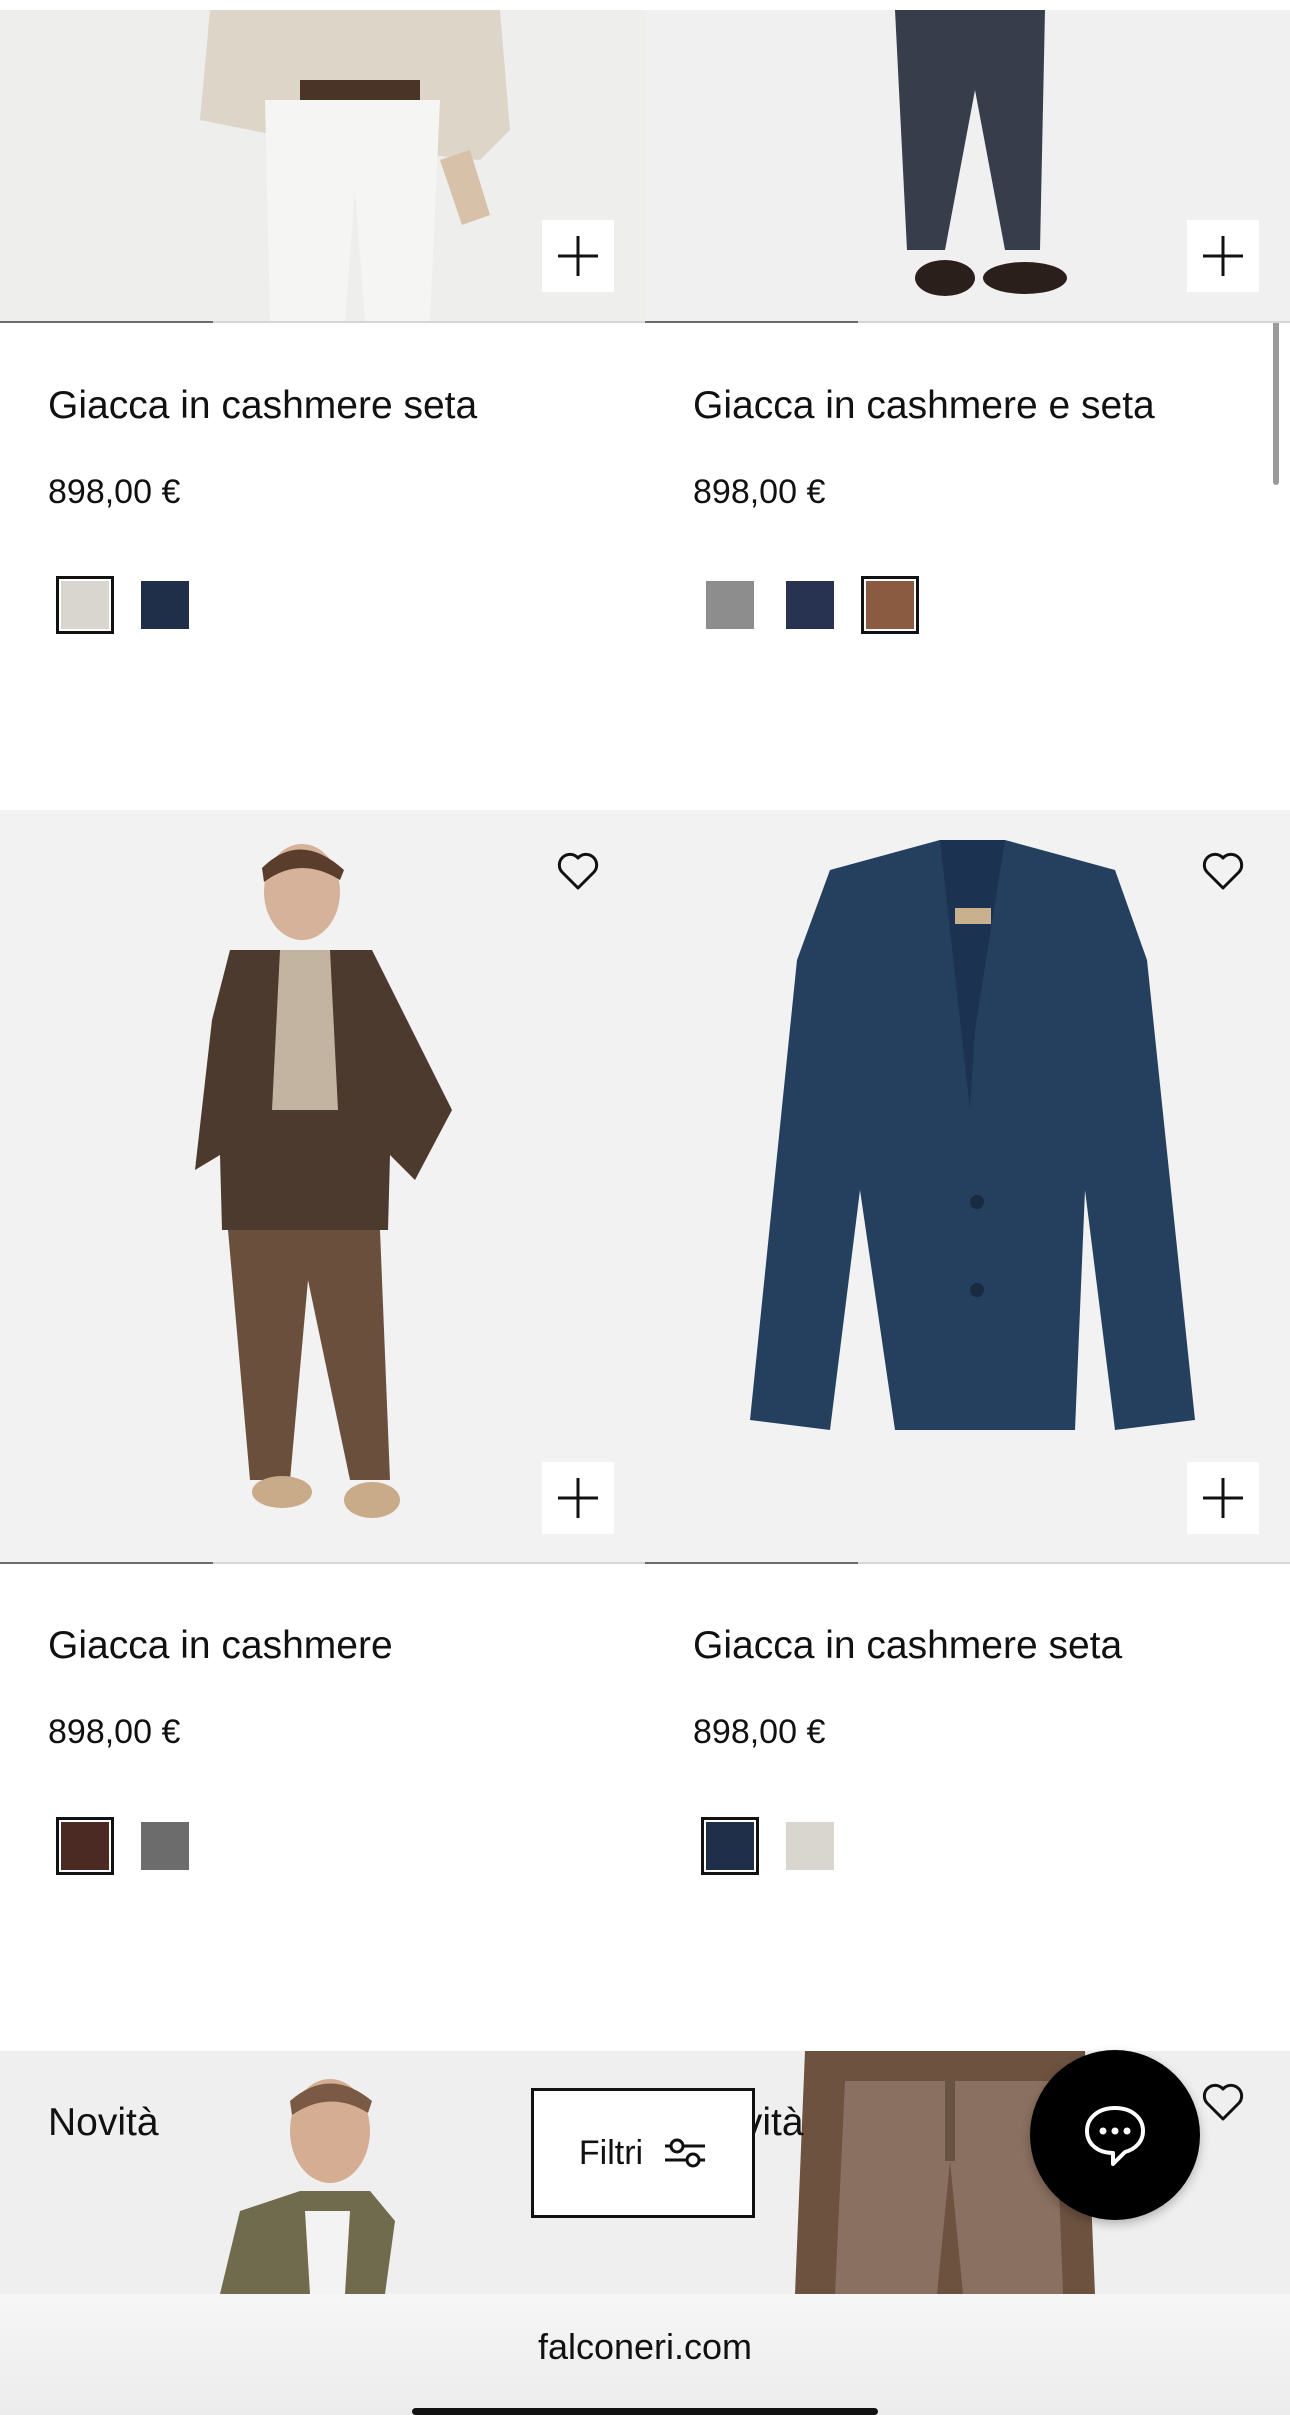  What do you see at coordinates (685, 2153) in the screenshot?
I see `sliders-icon` at bounding box center [685, 2153].